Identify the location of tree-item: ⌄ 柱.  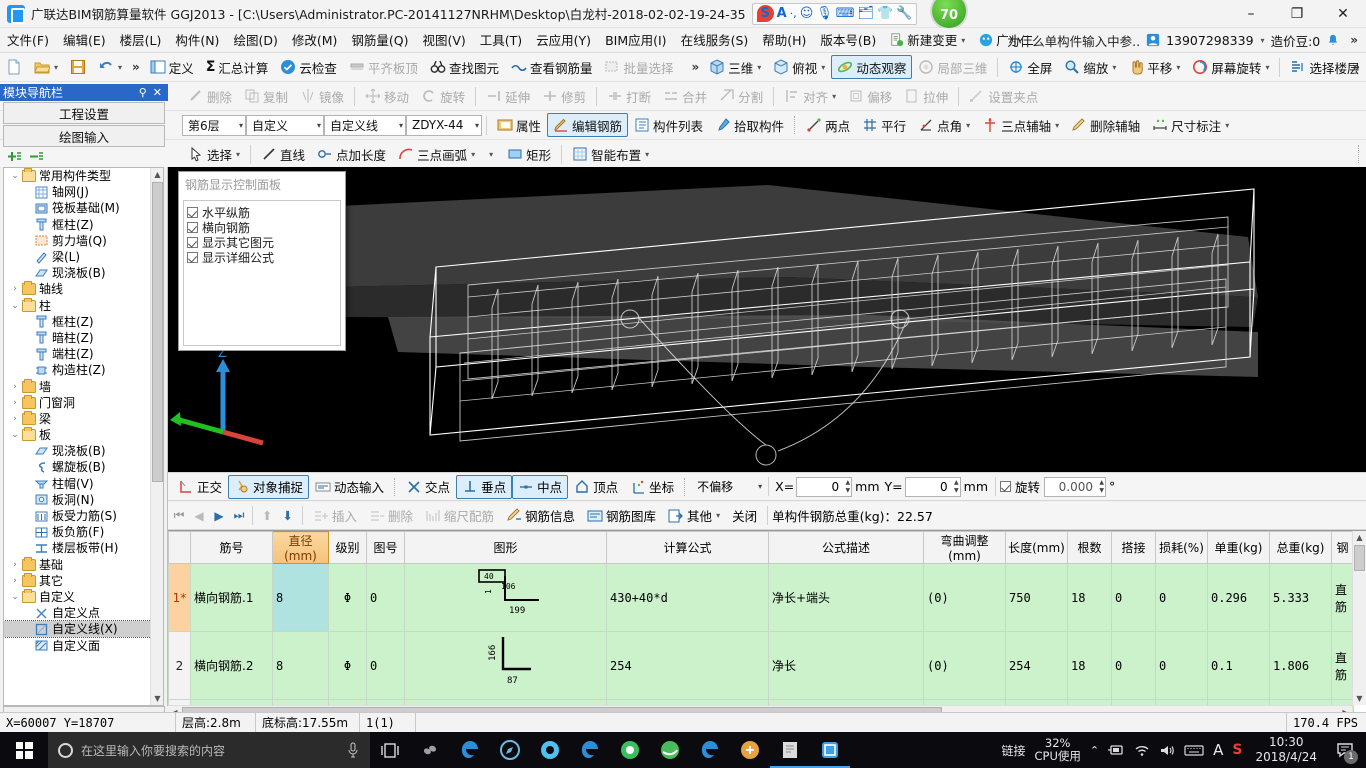
(83, 305).